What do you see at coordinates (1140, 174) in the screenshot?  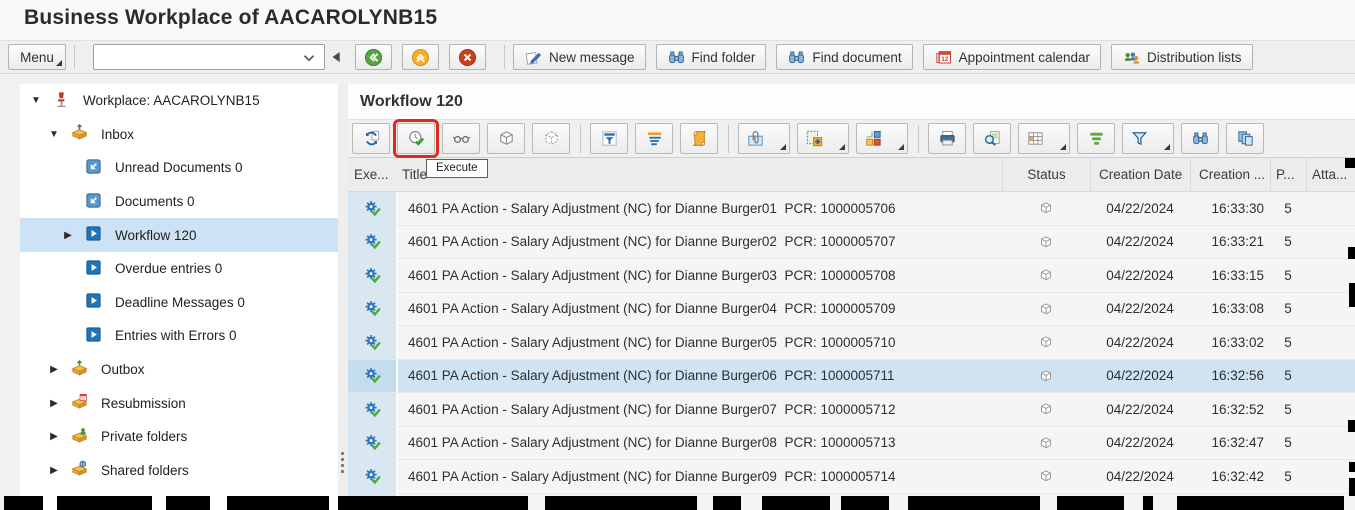 I see `column-header-creation-date: Creation Date` at bounding box center [1140, 174].